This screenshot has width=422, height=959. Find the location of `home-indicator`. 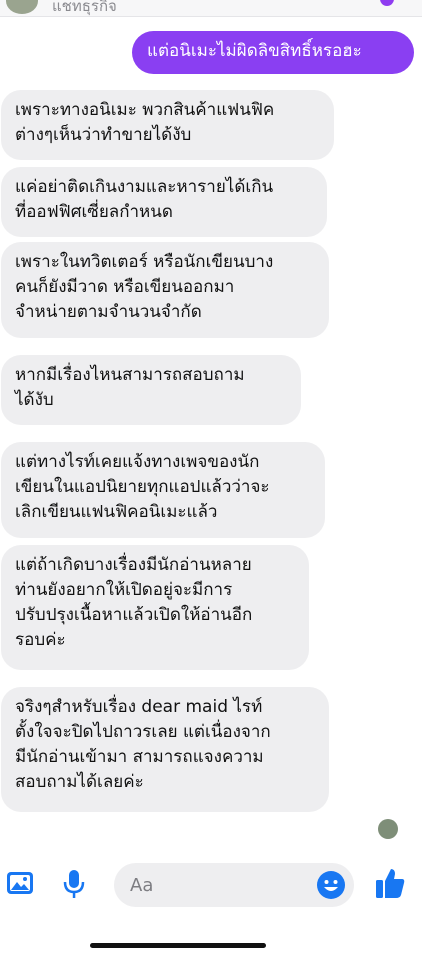

home-indicator is located at coordinates (178, 945).